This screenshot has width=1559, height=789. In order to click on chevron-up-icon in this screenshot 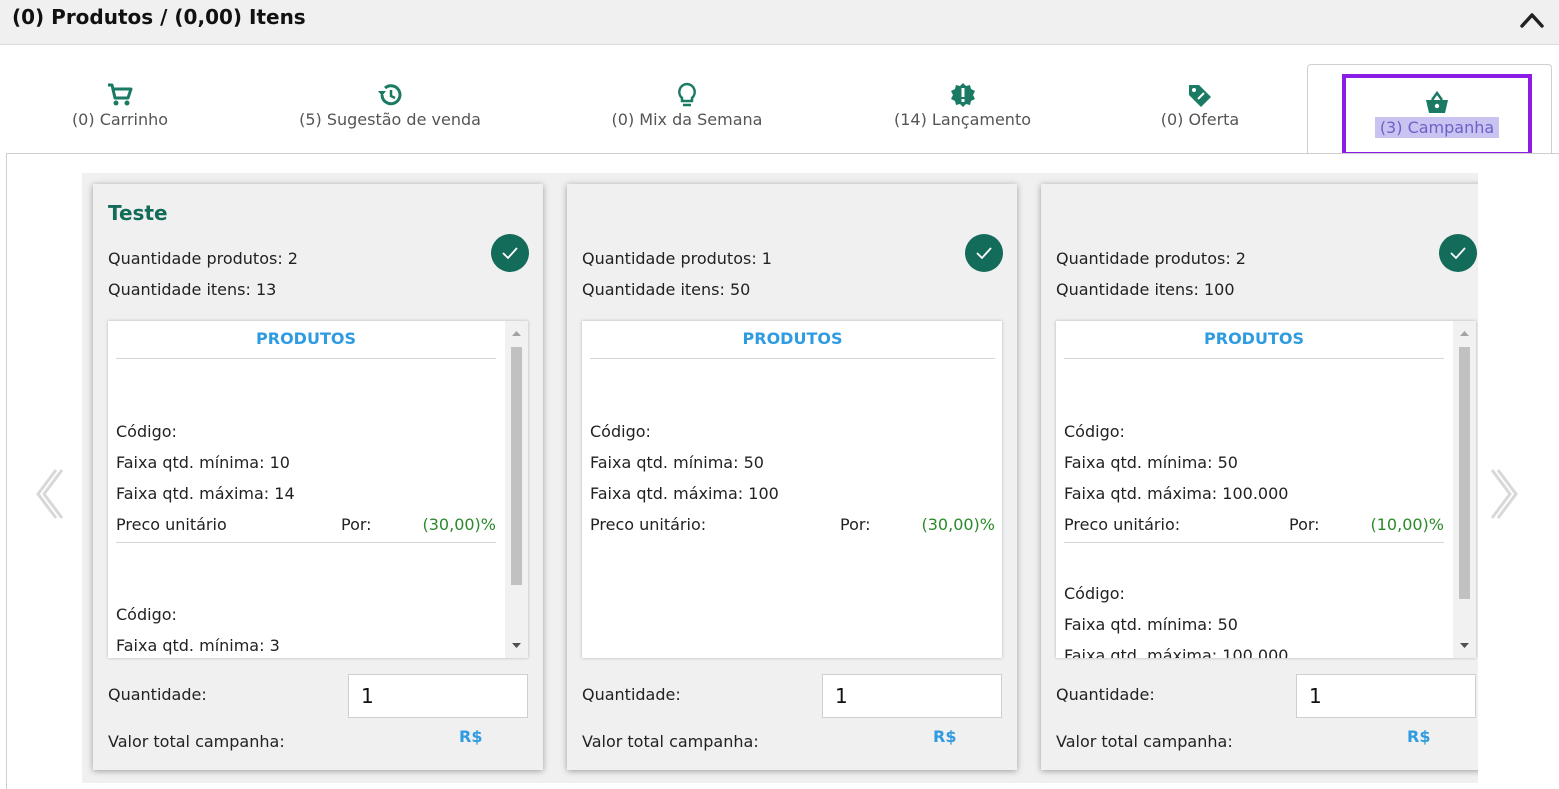, I will do `click(1532, 20)`.